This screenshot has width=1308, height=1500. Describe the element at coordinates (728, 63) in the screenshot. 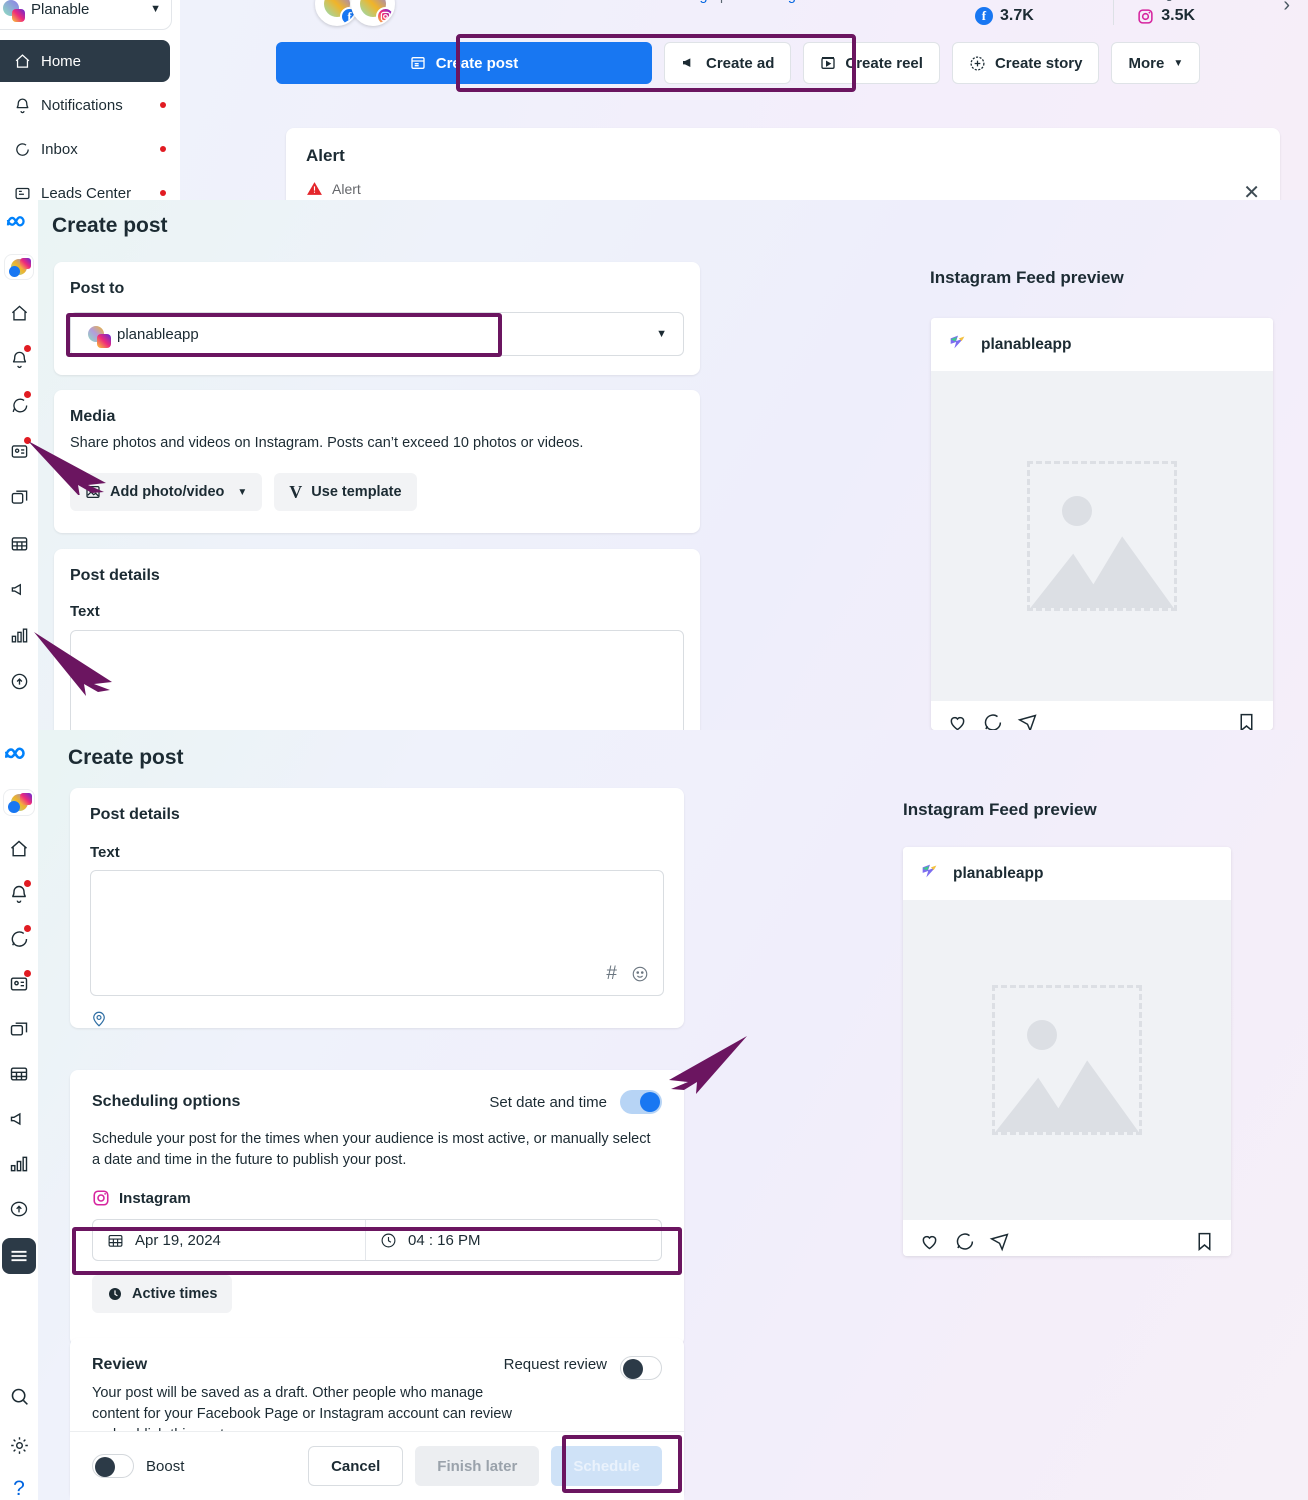

I see `create-ad-button: Create ad` at that location.